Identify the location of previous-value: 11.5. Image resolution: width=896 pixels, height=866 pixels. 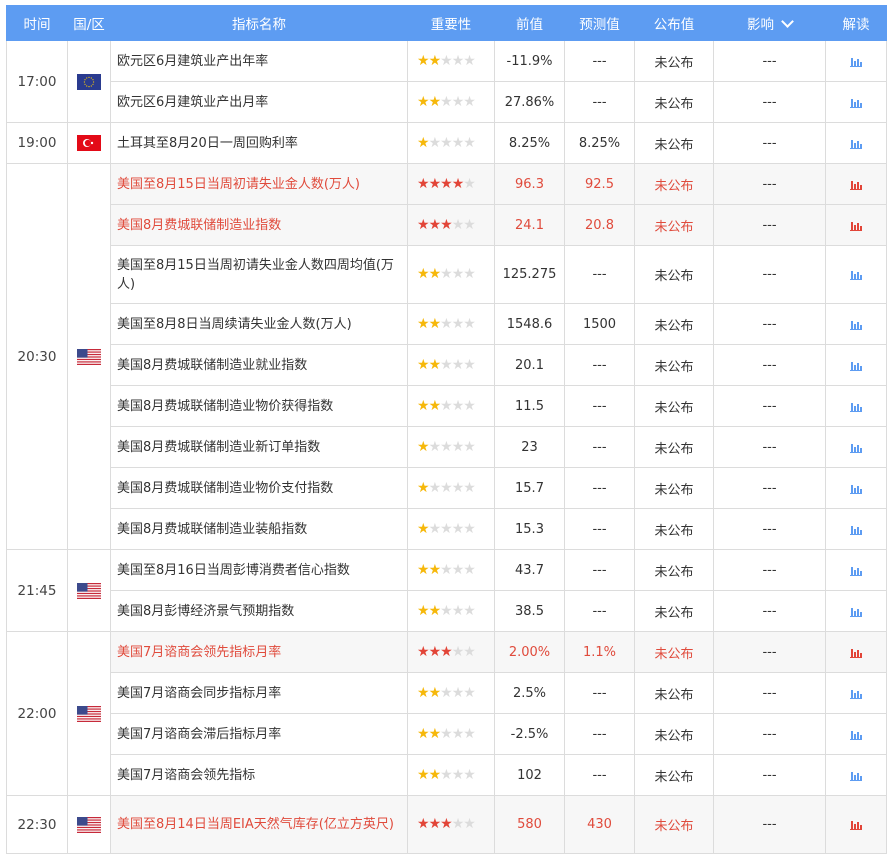
(529, 406).